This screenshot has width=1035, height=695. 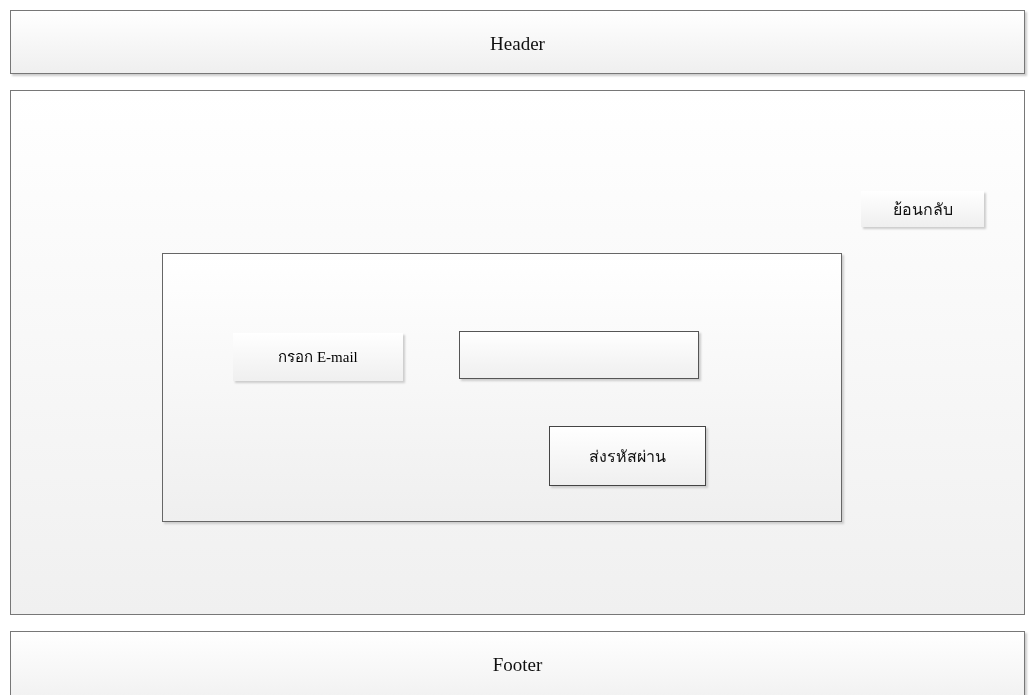 What do you see at coordinates (517, 44) in the screenshot?
I see `bar-title: Header` at bounding box center [517, 44].